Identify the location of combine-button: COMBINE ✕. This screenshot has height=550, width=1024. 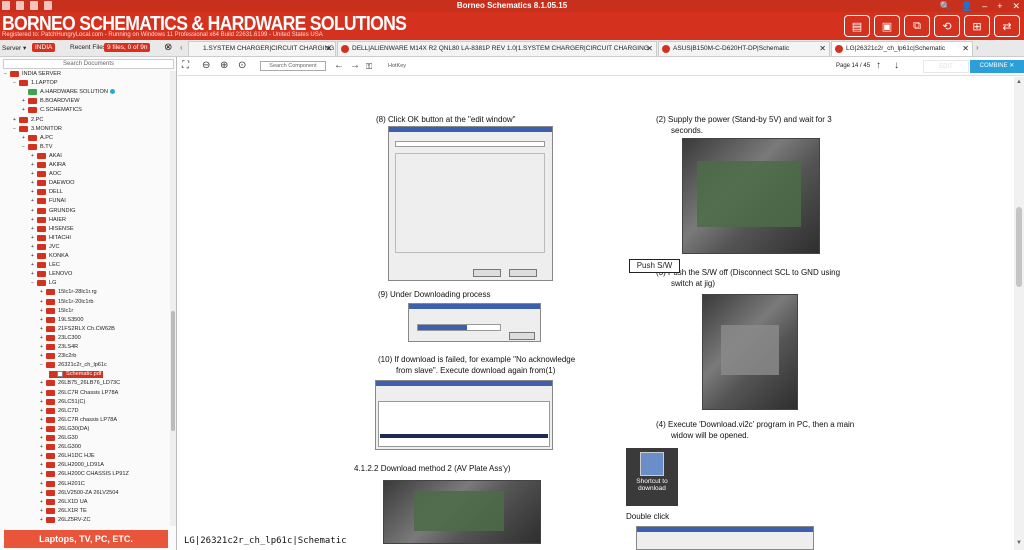
(997, 66).